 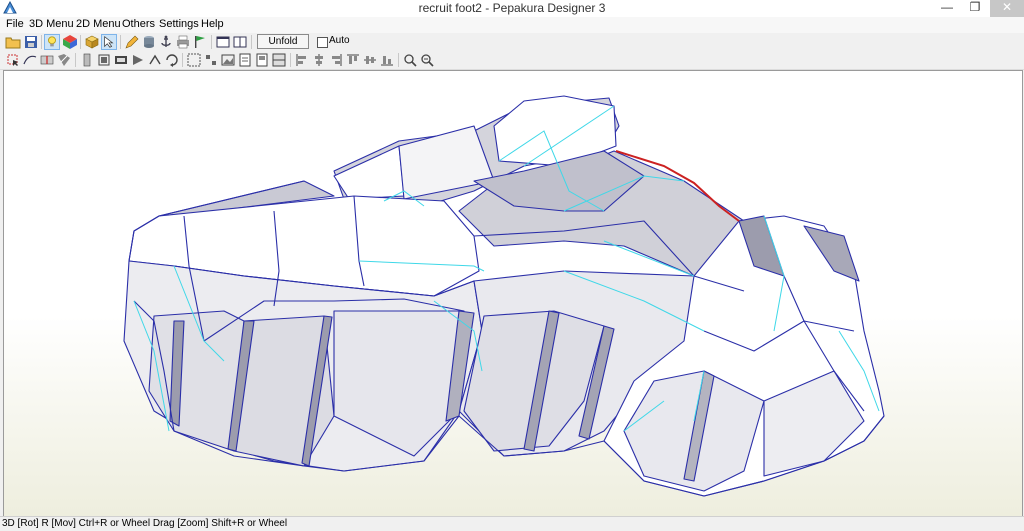 What do you see at coordinates (183, 42) in the screenshot?
I see `print-icon` at bounding box center [183, 42].